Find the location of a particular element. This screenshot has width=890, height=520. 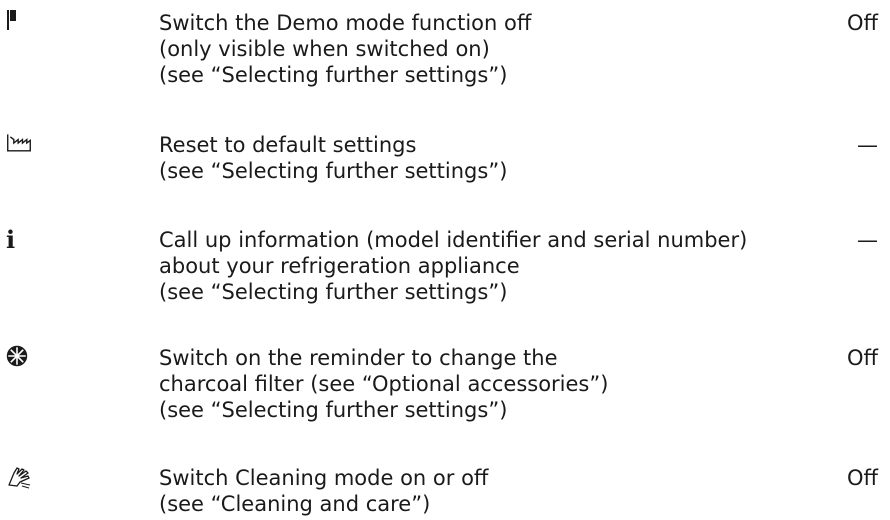

description-line: Switch the Demo mode function off is located at coordinates (345, 23).